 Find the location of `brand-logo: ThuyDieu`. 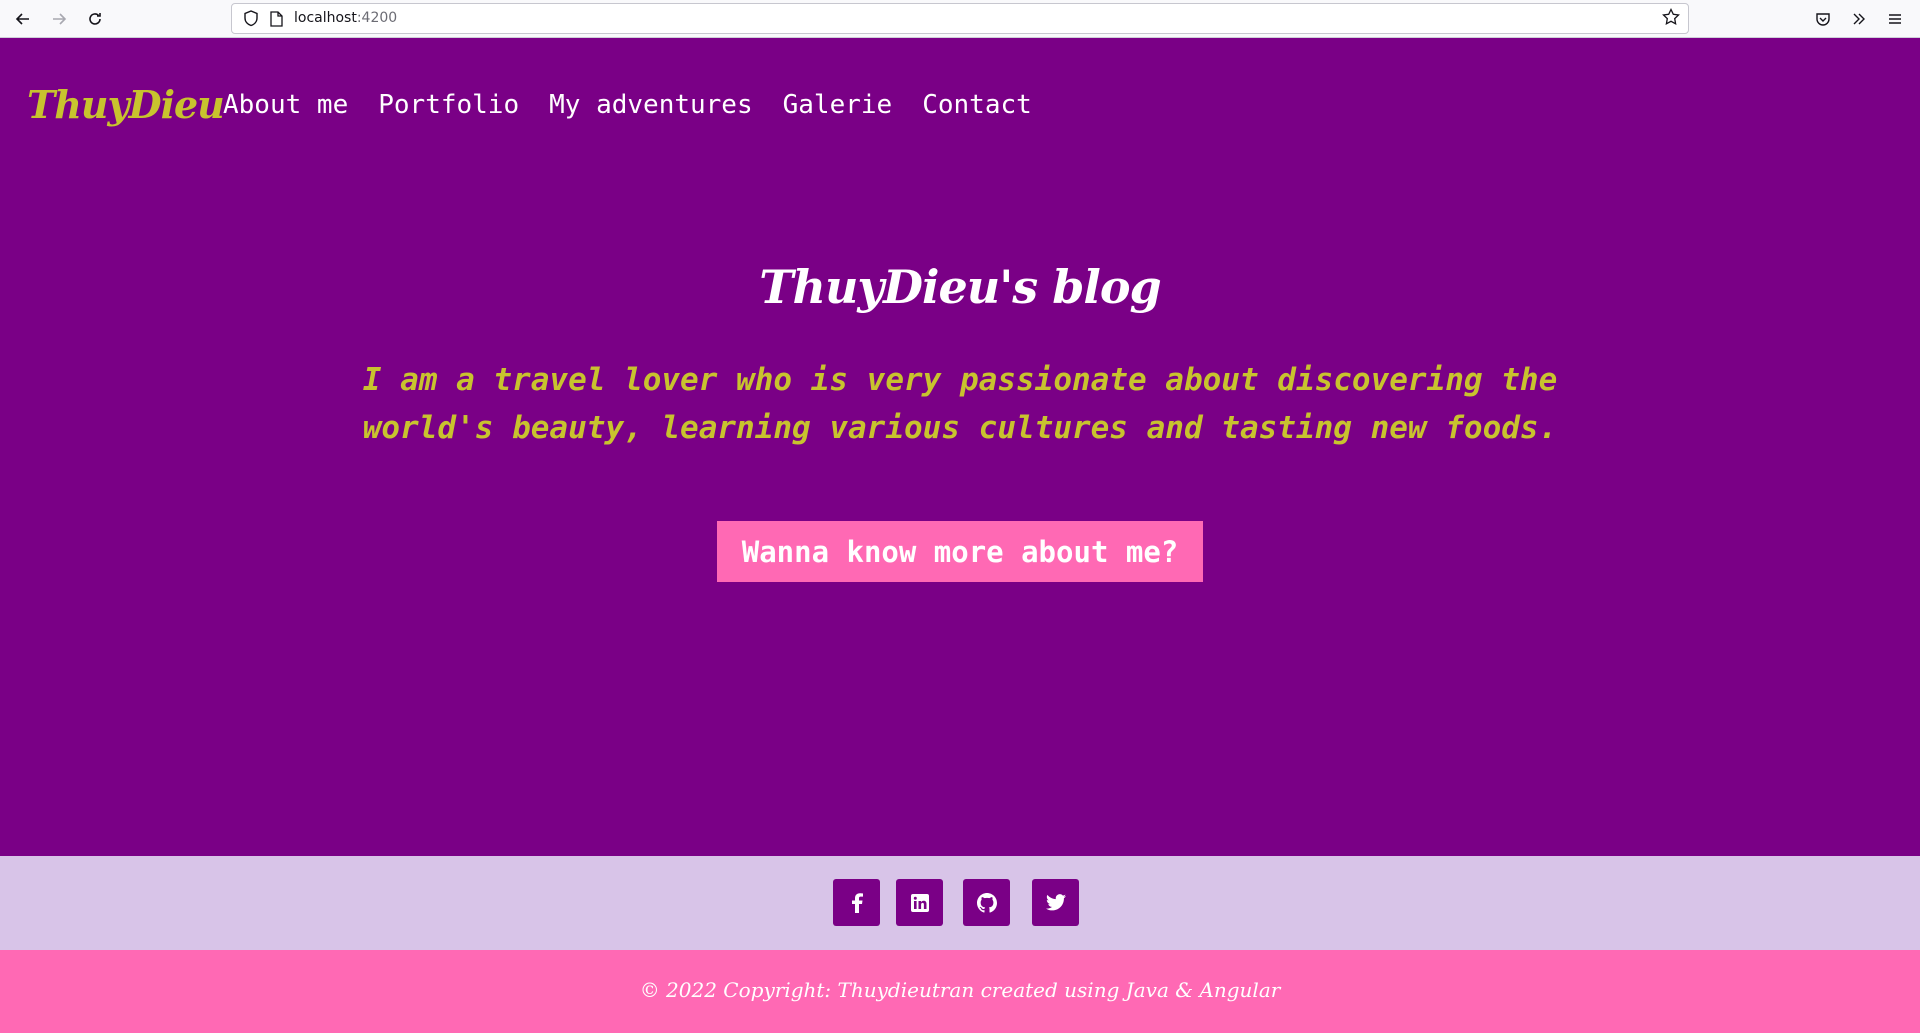

brand-logo: ThuyDieu is located at coordinates (126, 104).